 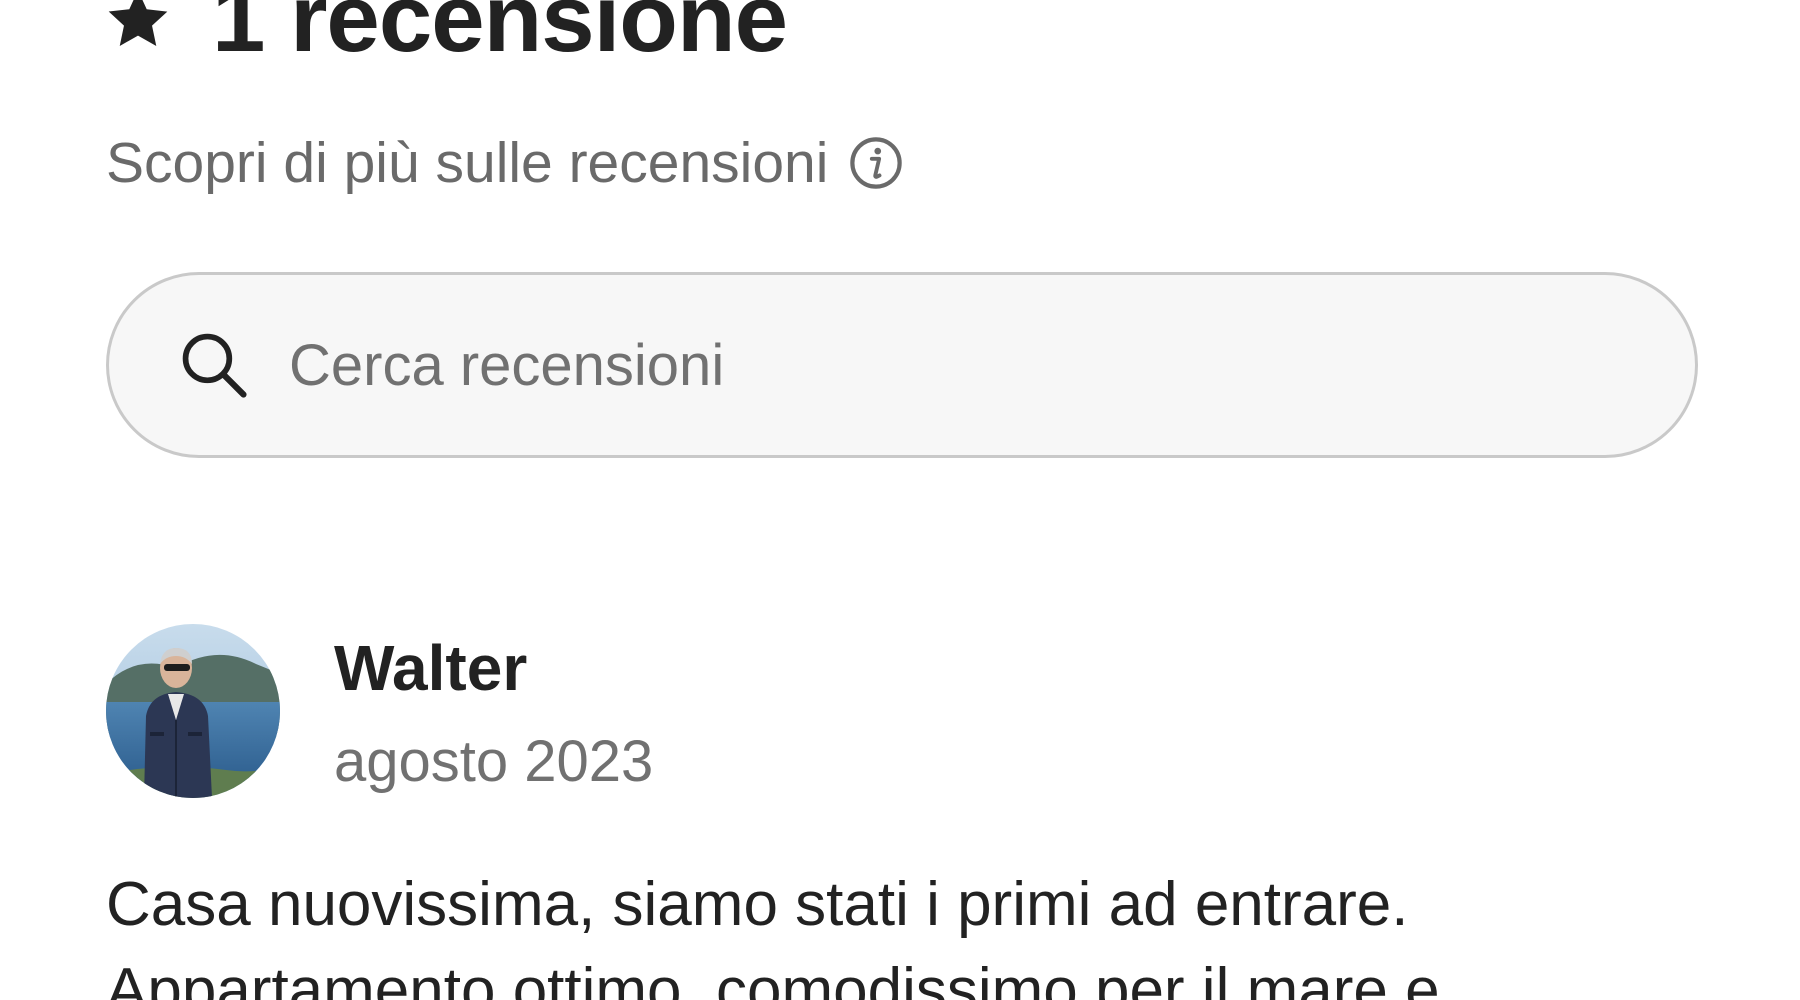 I want to click on search-icon, so click(x=214, y=365).